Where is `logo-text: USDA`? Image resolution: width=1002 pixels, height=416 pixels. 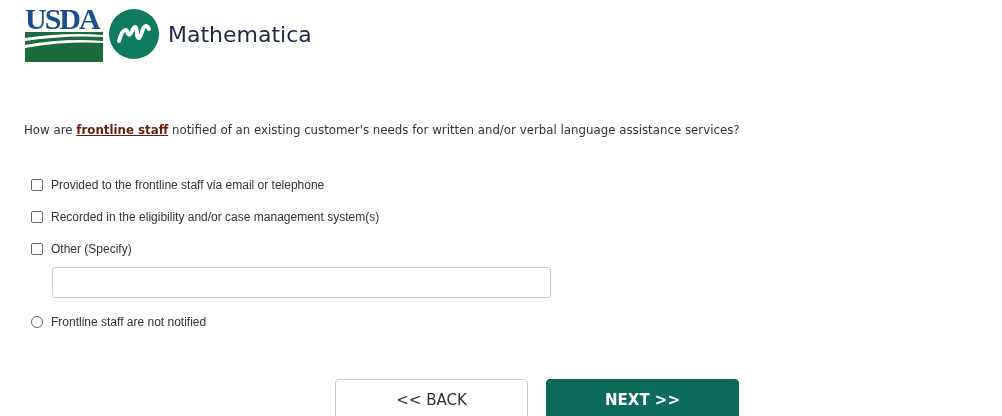
logo-text: USDA is located at coordinates (63, 19).